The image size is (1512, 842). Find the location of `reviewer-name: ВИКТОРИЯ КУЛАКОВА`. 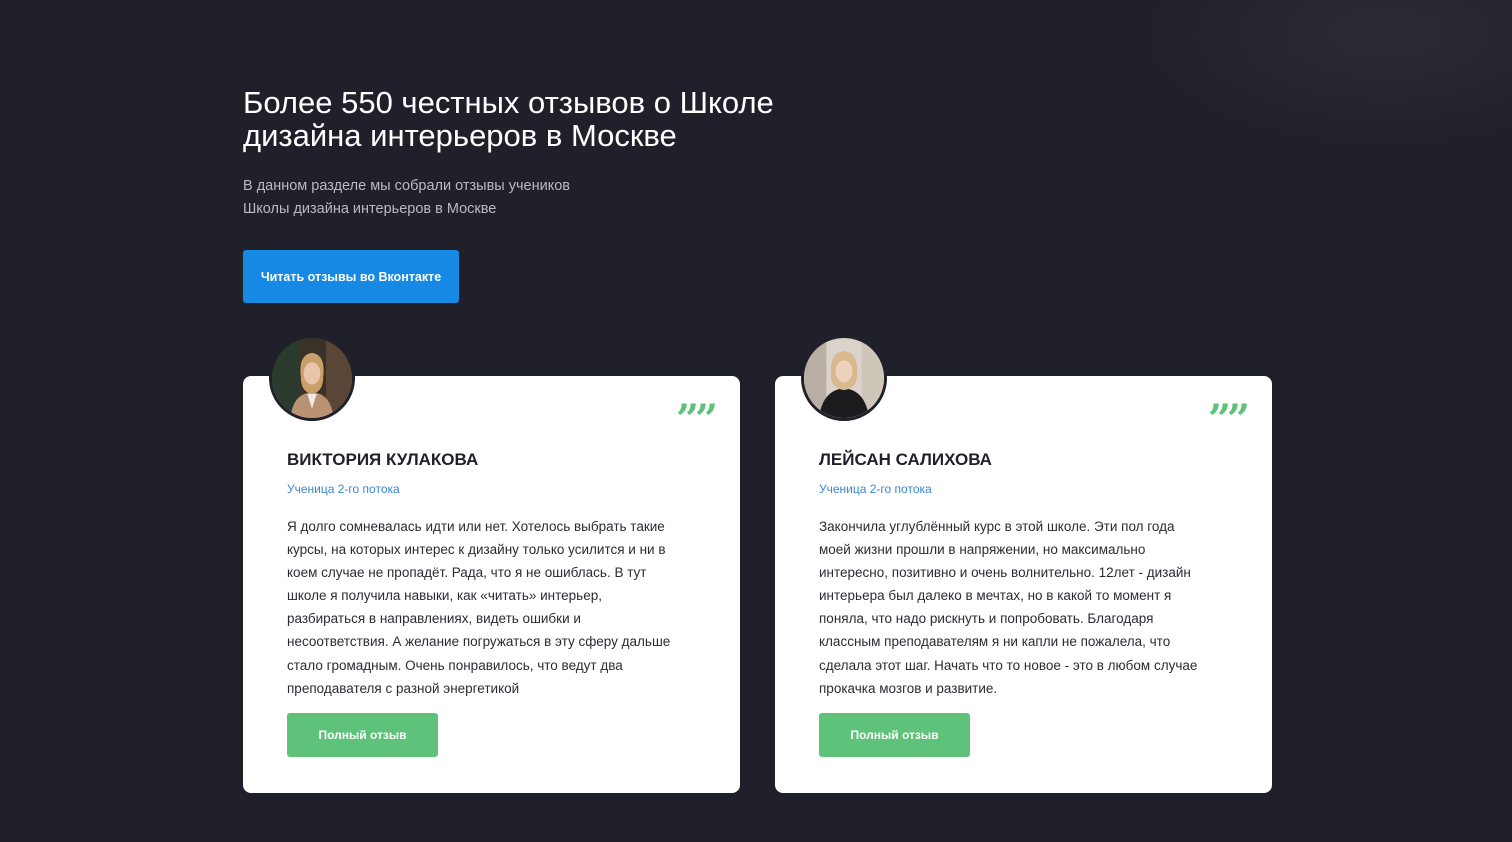

reviewer-name: ВИКТОРИЯ КУЛАКОВА is located at coordinates (383, 459).